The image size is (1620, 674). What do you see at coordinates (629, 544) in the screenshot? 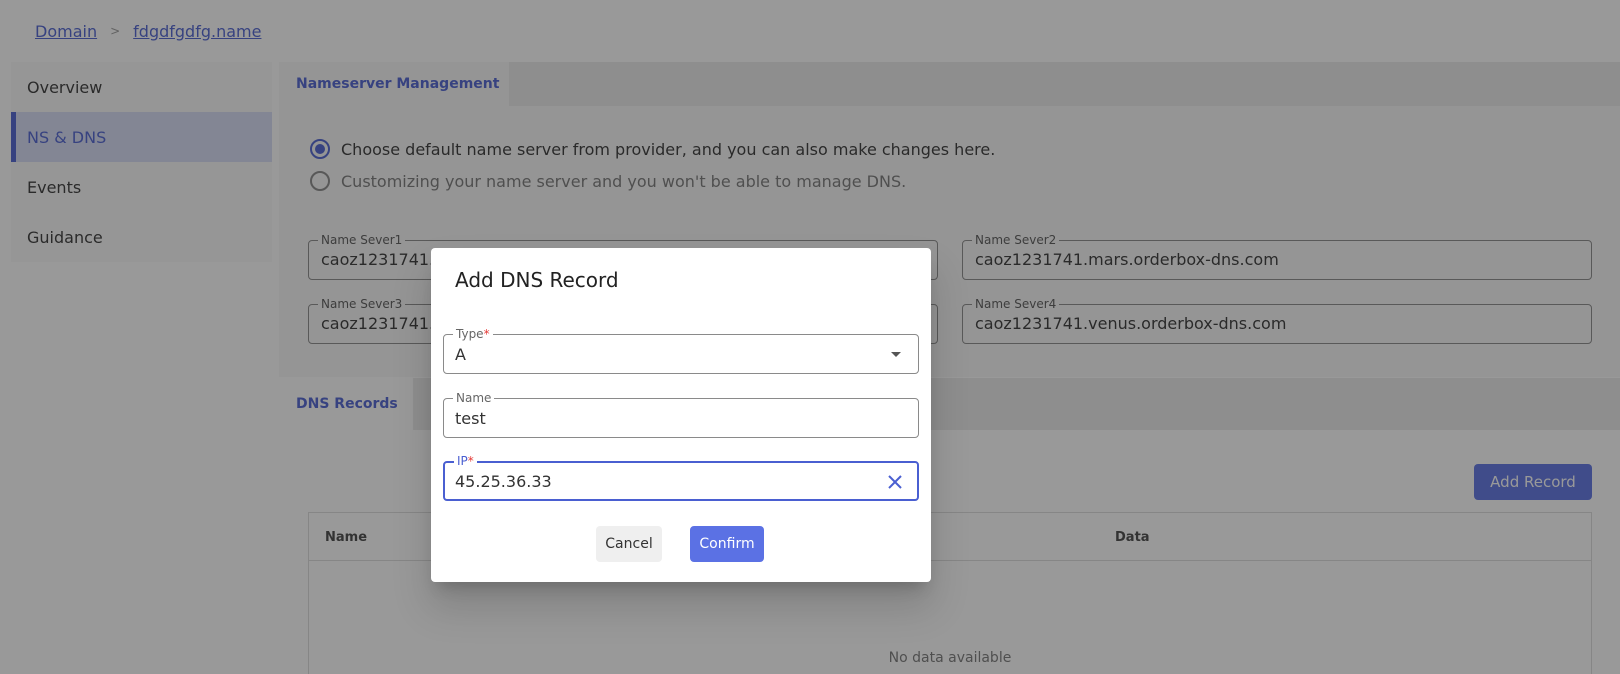
I see `cancel-button: Cancel` at bounding box center [629, 544].